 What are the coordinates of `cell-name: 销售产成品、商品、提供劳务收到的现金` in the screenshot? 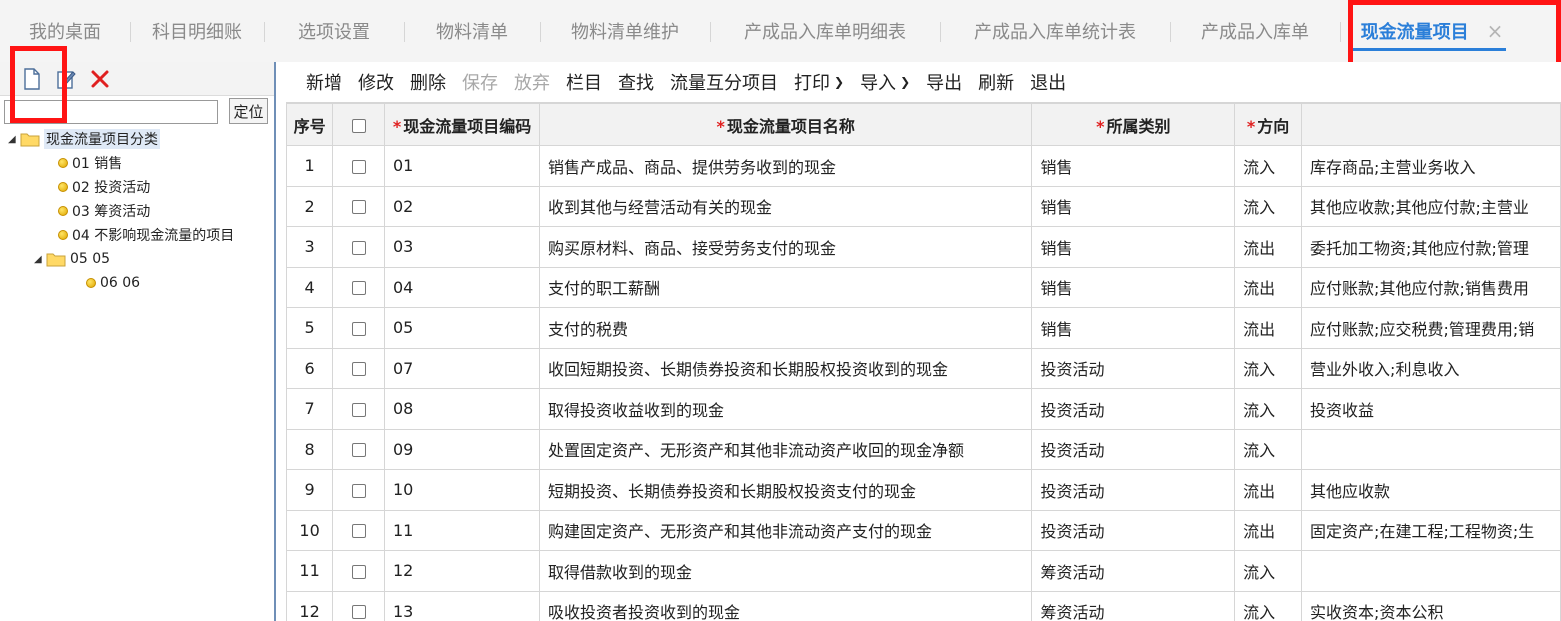 It's located at (786, 166).